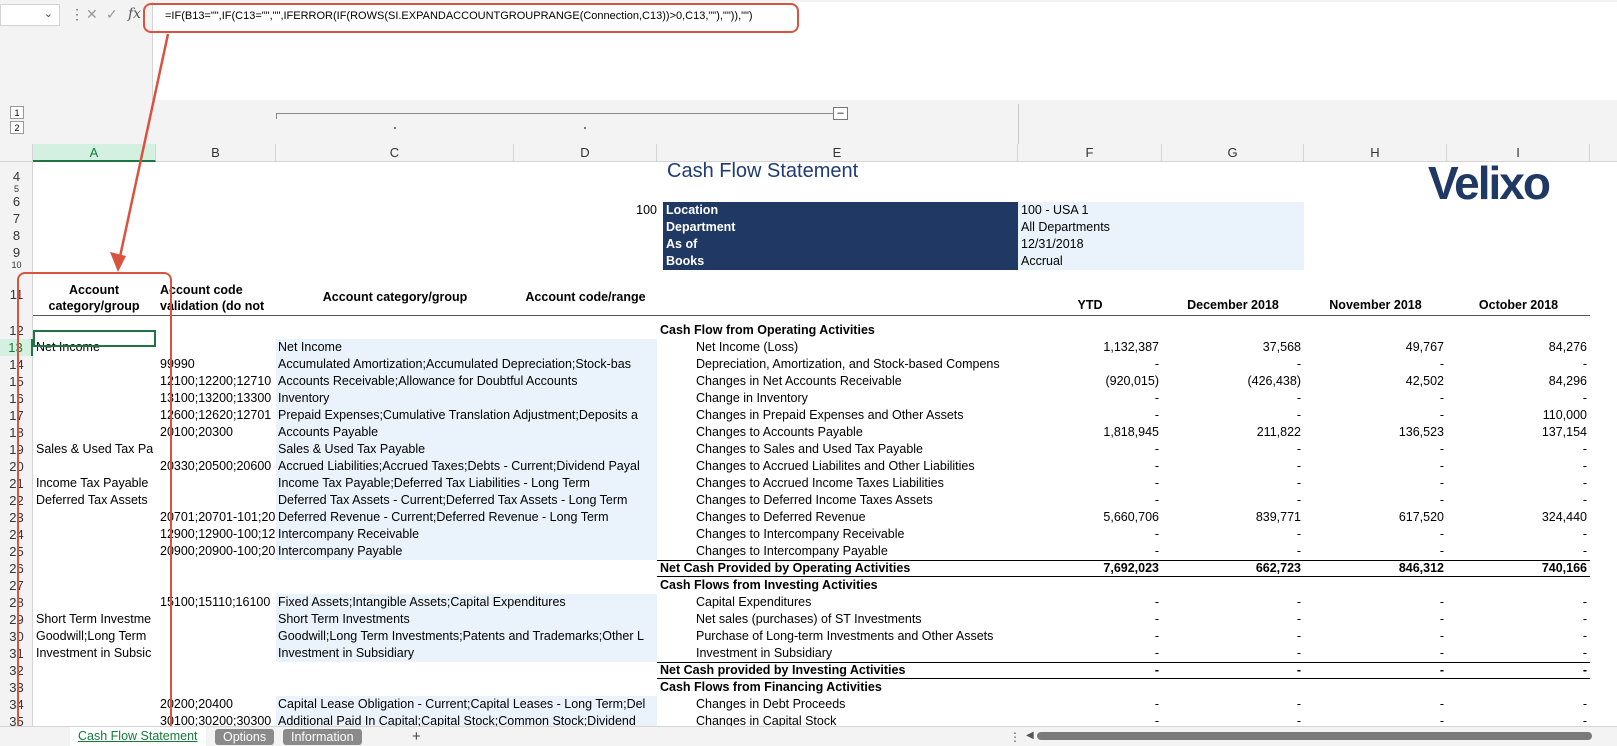  Describe the element at coordinates (837, 347) in the screenshot. I see `line-item-label: Net Income (Loss)` at that location.